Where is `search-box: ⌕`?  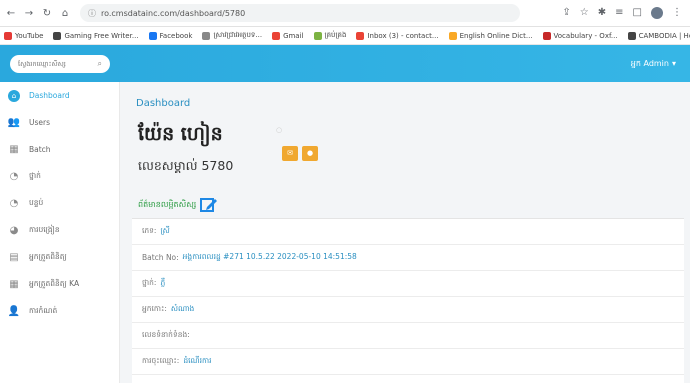
search-box: ⌕ is located at coordinates (60, 63).